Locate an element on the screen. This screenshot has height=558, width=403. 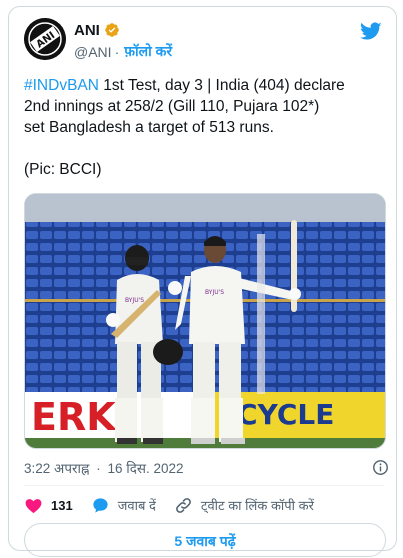
ani-logo-icon: ANI is located at coordinates (45, 39).